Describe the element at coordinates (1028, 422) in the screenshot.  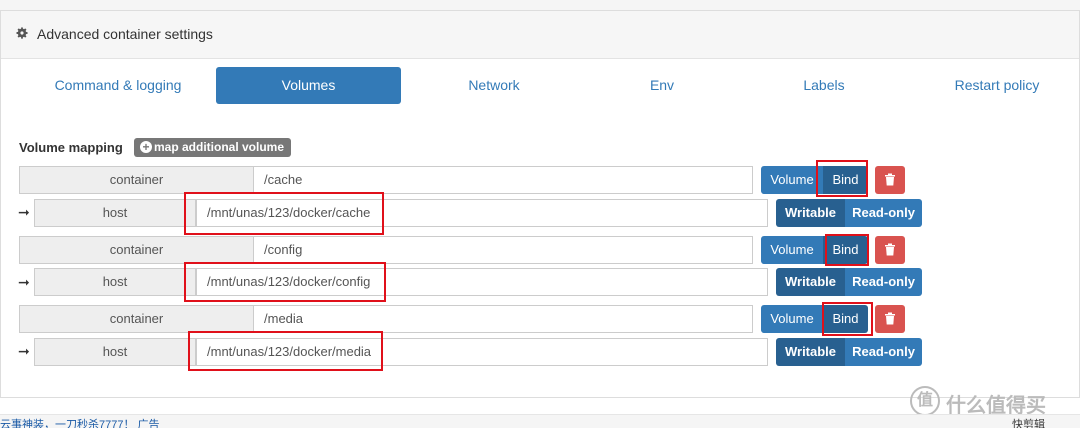
I see `quick-edit-label: 快剪辑` at that location.